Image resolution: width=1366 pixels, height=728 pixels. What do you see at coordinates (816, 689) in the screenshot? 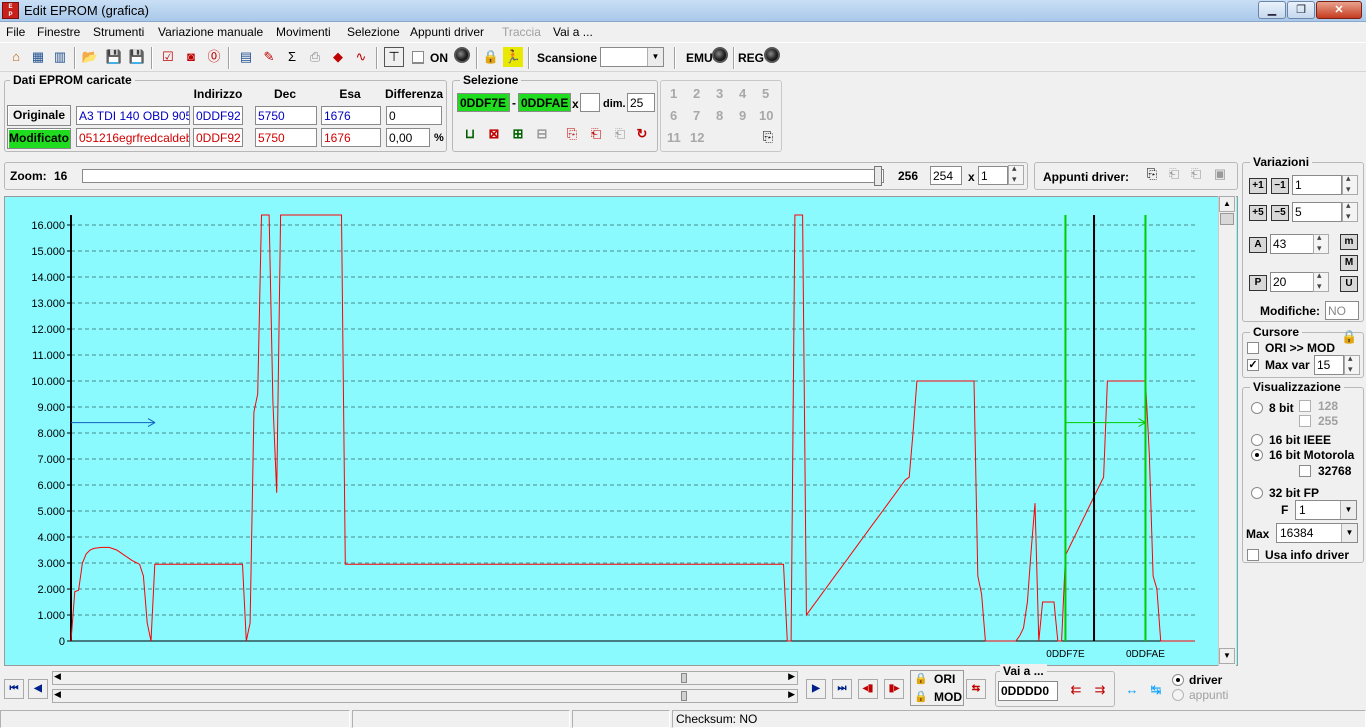
I see `next-page-icon: ▶` at bounding box center [816, 689].